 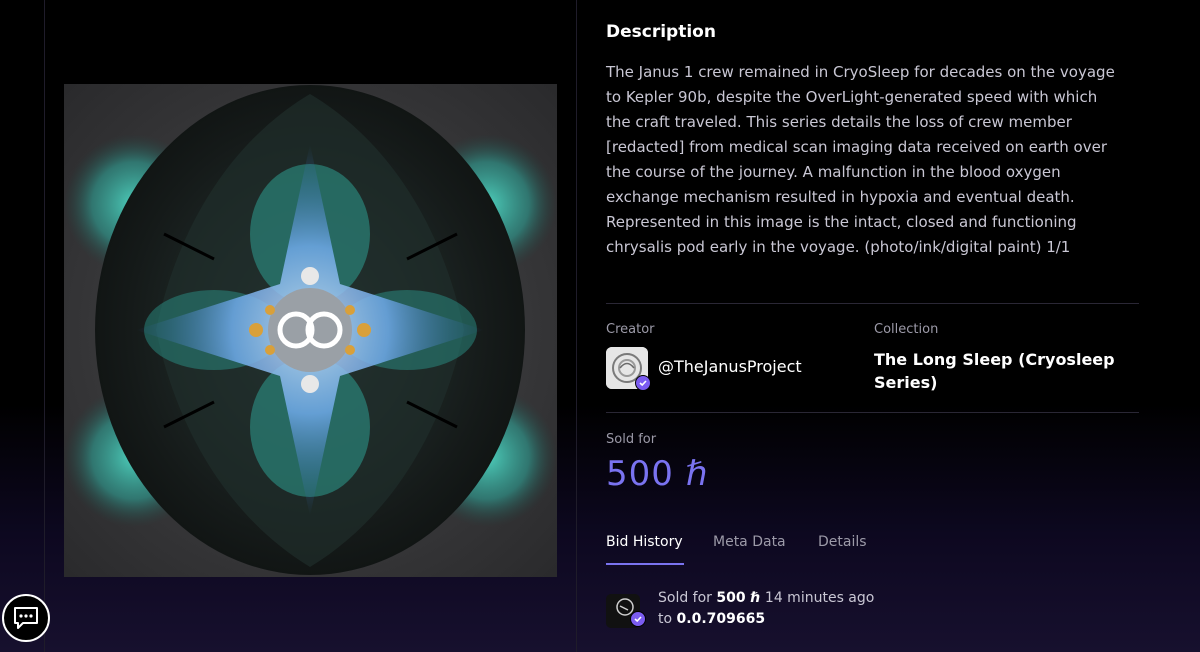 I want to click on bid-amount: 500 ℏ, so click(x=738, y=598).